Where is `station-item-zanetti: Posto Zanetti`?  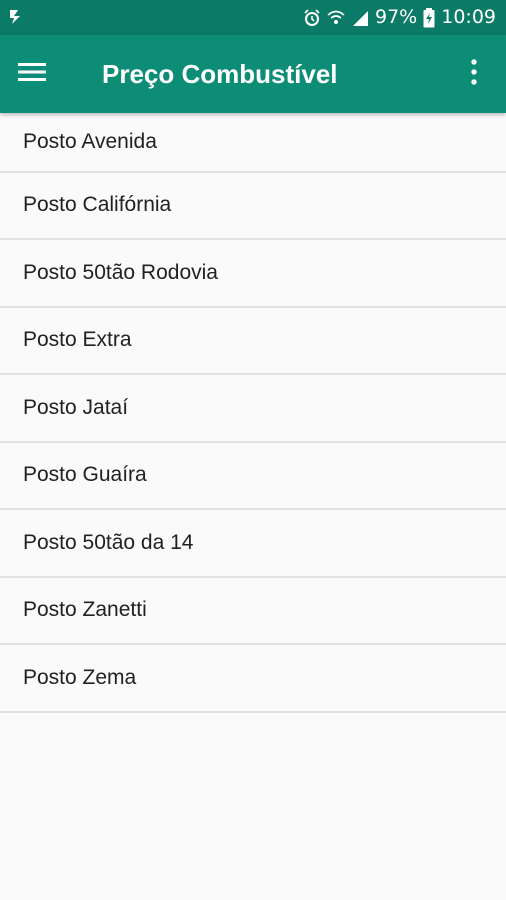
station-item-zanetti: Posto Zanetti is located at coordinates (253, 611).